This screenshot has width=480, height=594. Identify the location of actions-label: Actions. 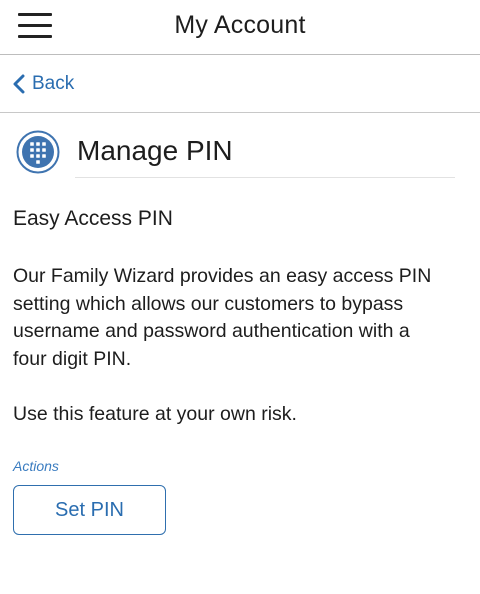
(36, 466).